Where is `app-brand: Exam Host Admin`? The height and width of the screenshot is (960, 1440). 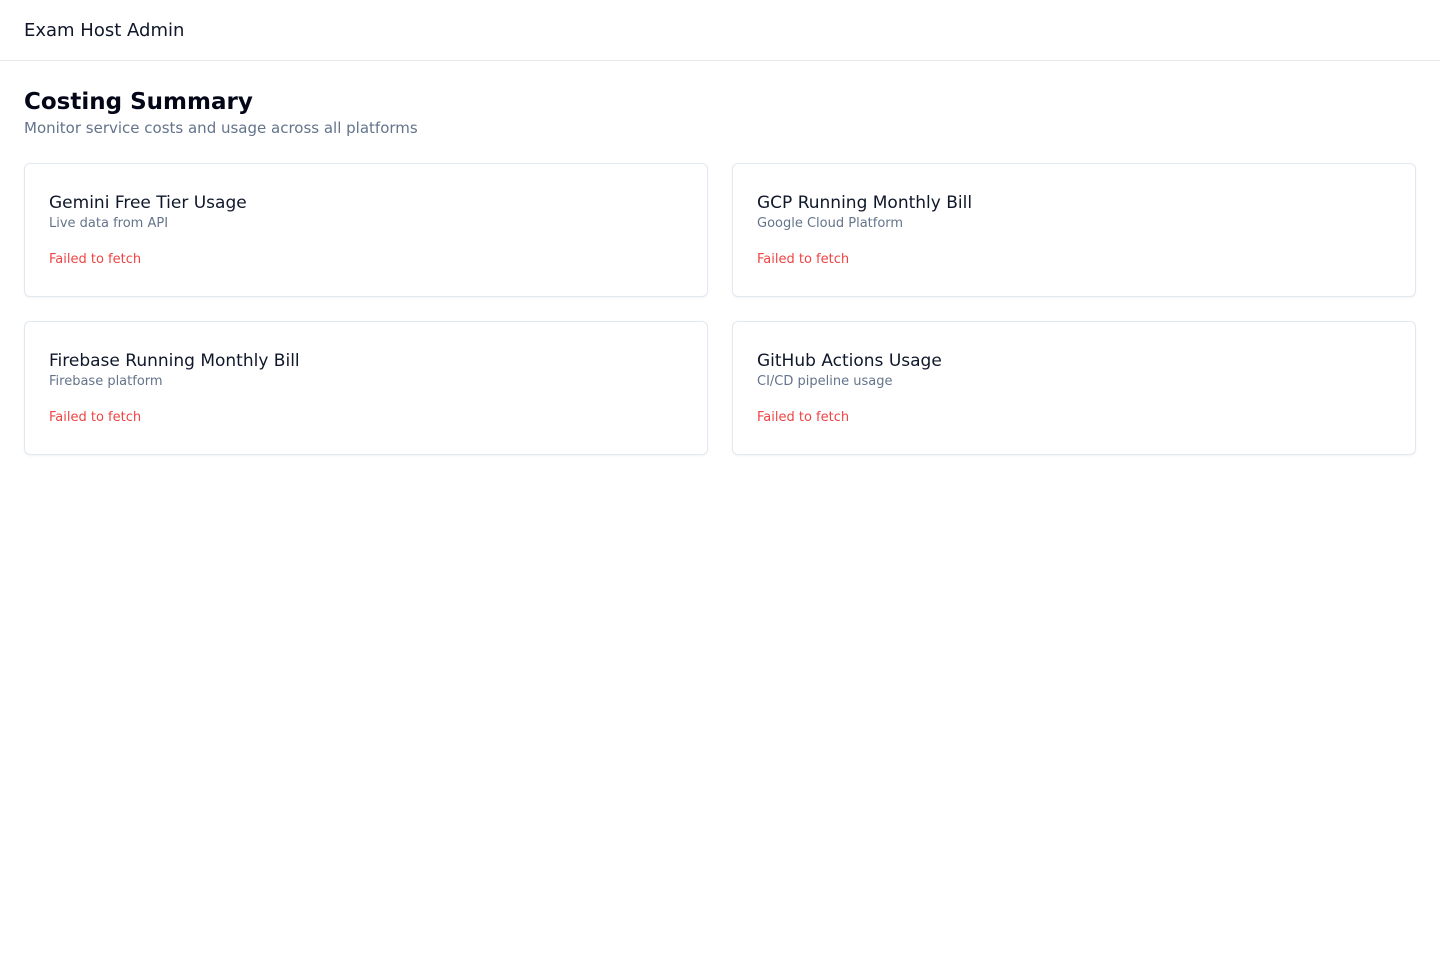 app-brand: Exam Host Admin is located at coordinates (104, 30).